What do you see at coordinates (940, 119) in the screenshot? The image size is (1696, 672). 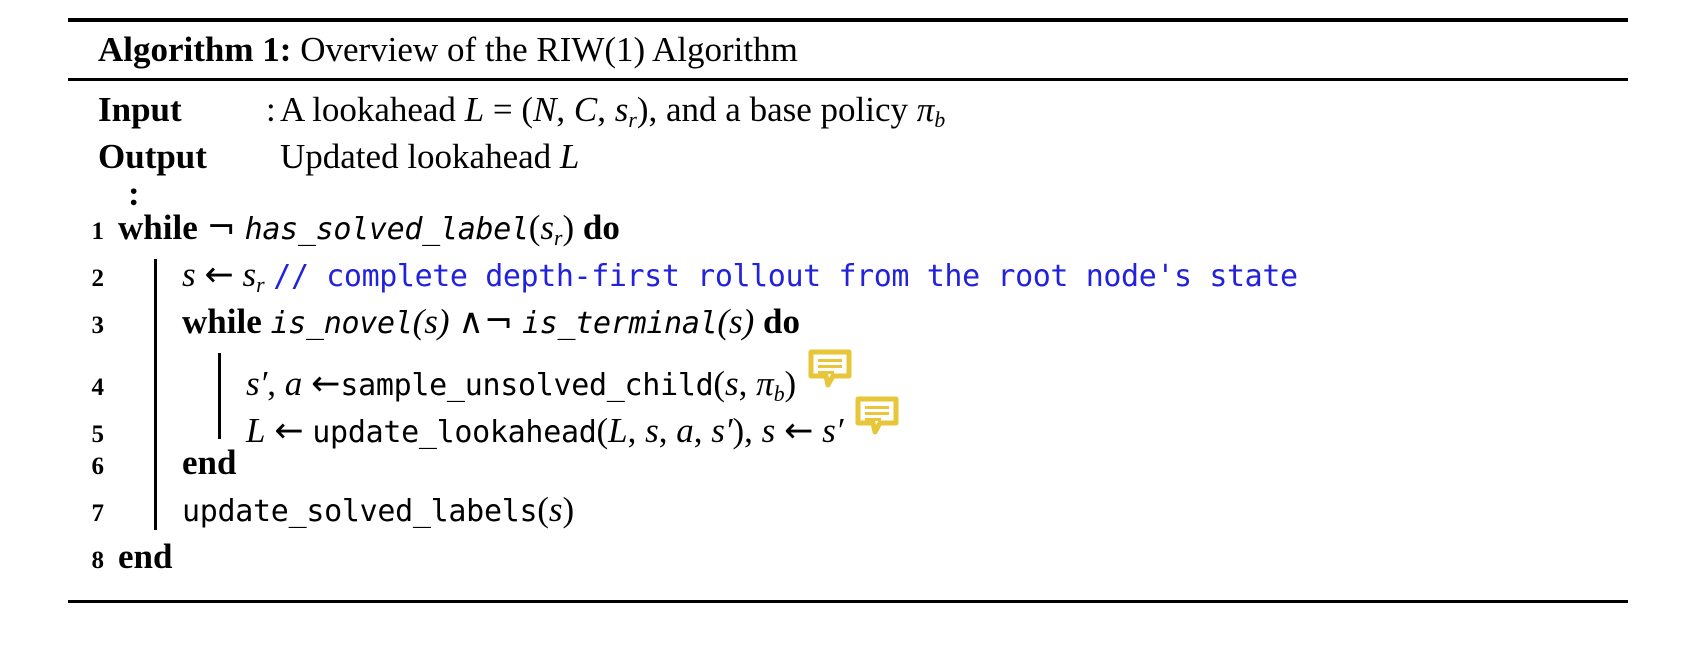 I see `input-symbol-pi-subscript: b` at bounding box center [940, 119].